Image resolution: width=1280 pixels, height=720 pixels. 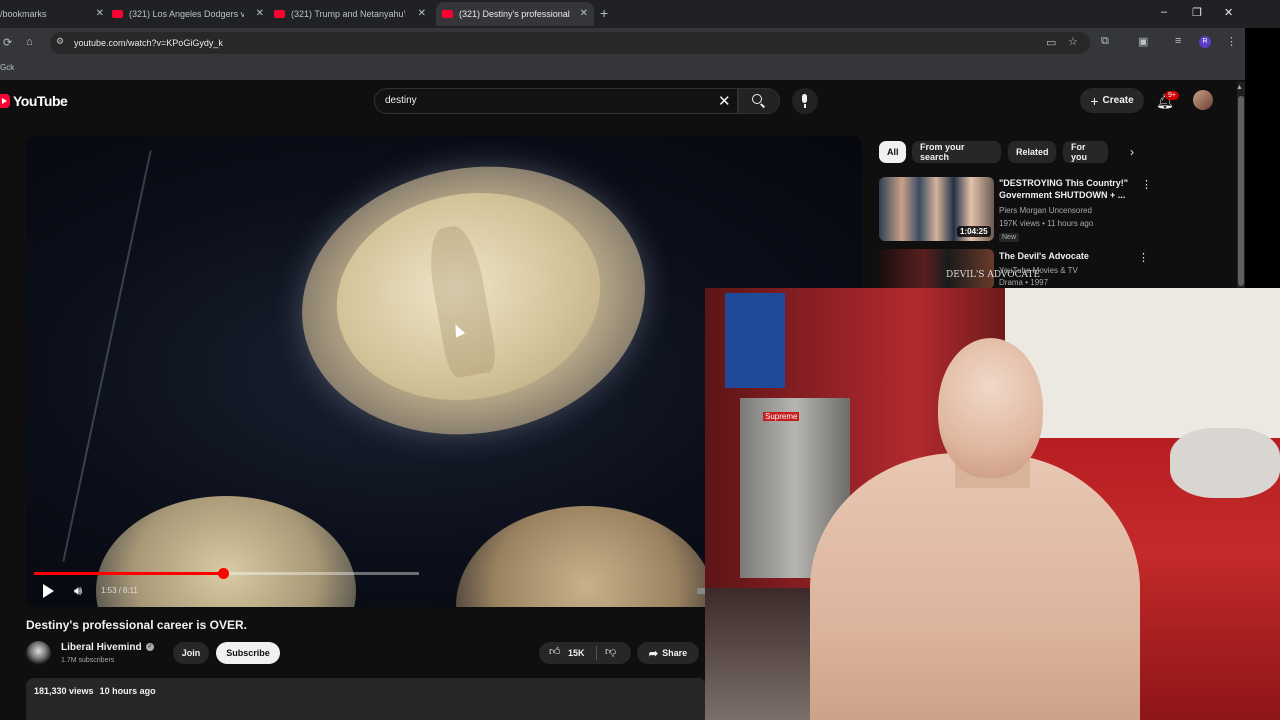 I want to click on like-count: 15K, so click(x=576, y=653).